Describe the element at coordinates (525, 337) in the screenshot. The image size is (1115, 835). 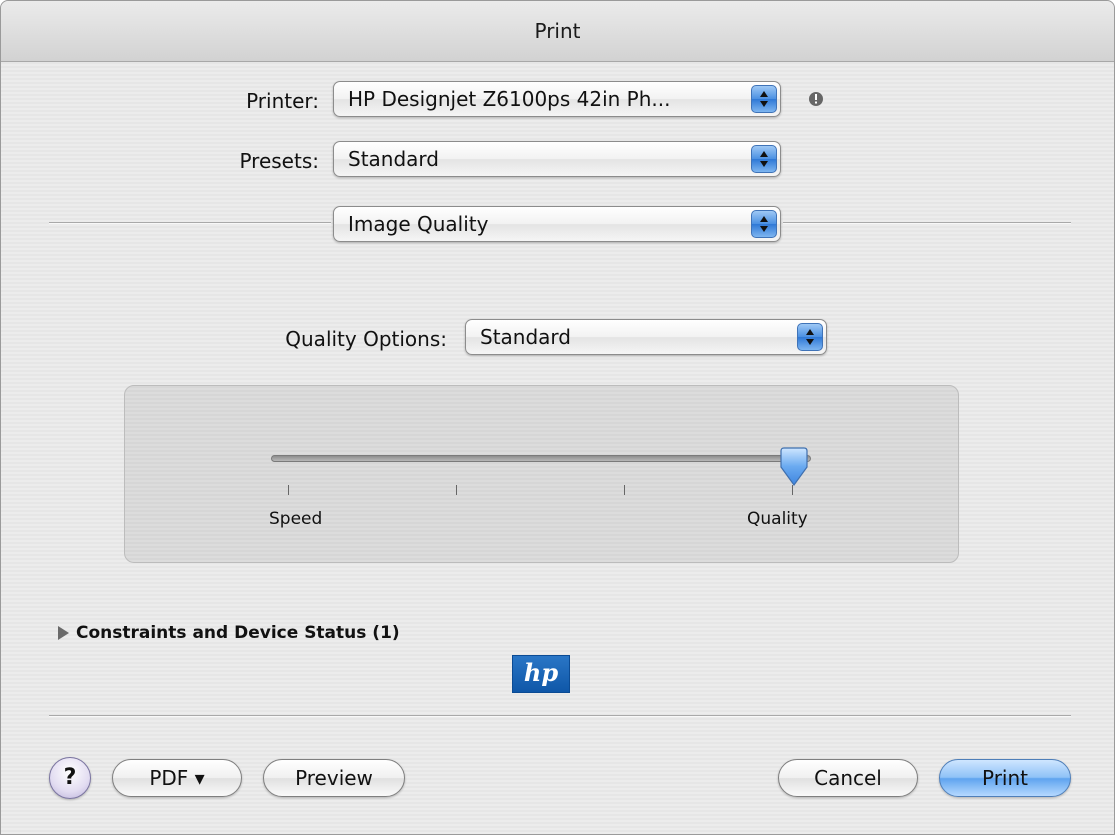
I see `quality-options-value: Standard` at that location.